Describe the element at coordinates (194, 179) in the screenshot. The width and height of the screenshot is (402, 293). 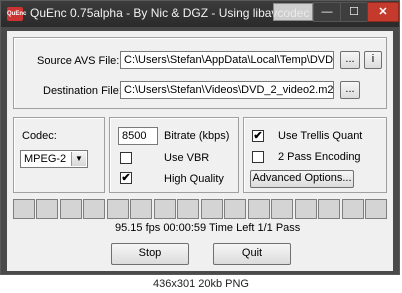
I see `high-quality-label: High Quality` at that location.